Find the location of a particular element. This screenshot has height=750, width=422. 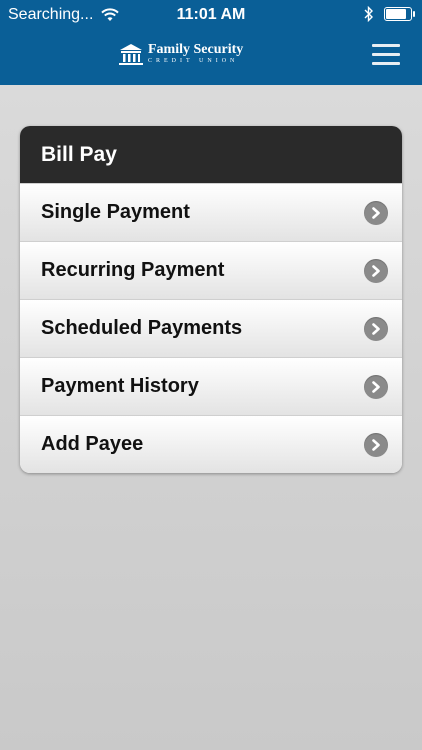

status-right is located at coordinates (389, 14).